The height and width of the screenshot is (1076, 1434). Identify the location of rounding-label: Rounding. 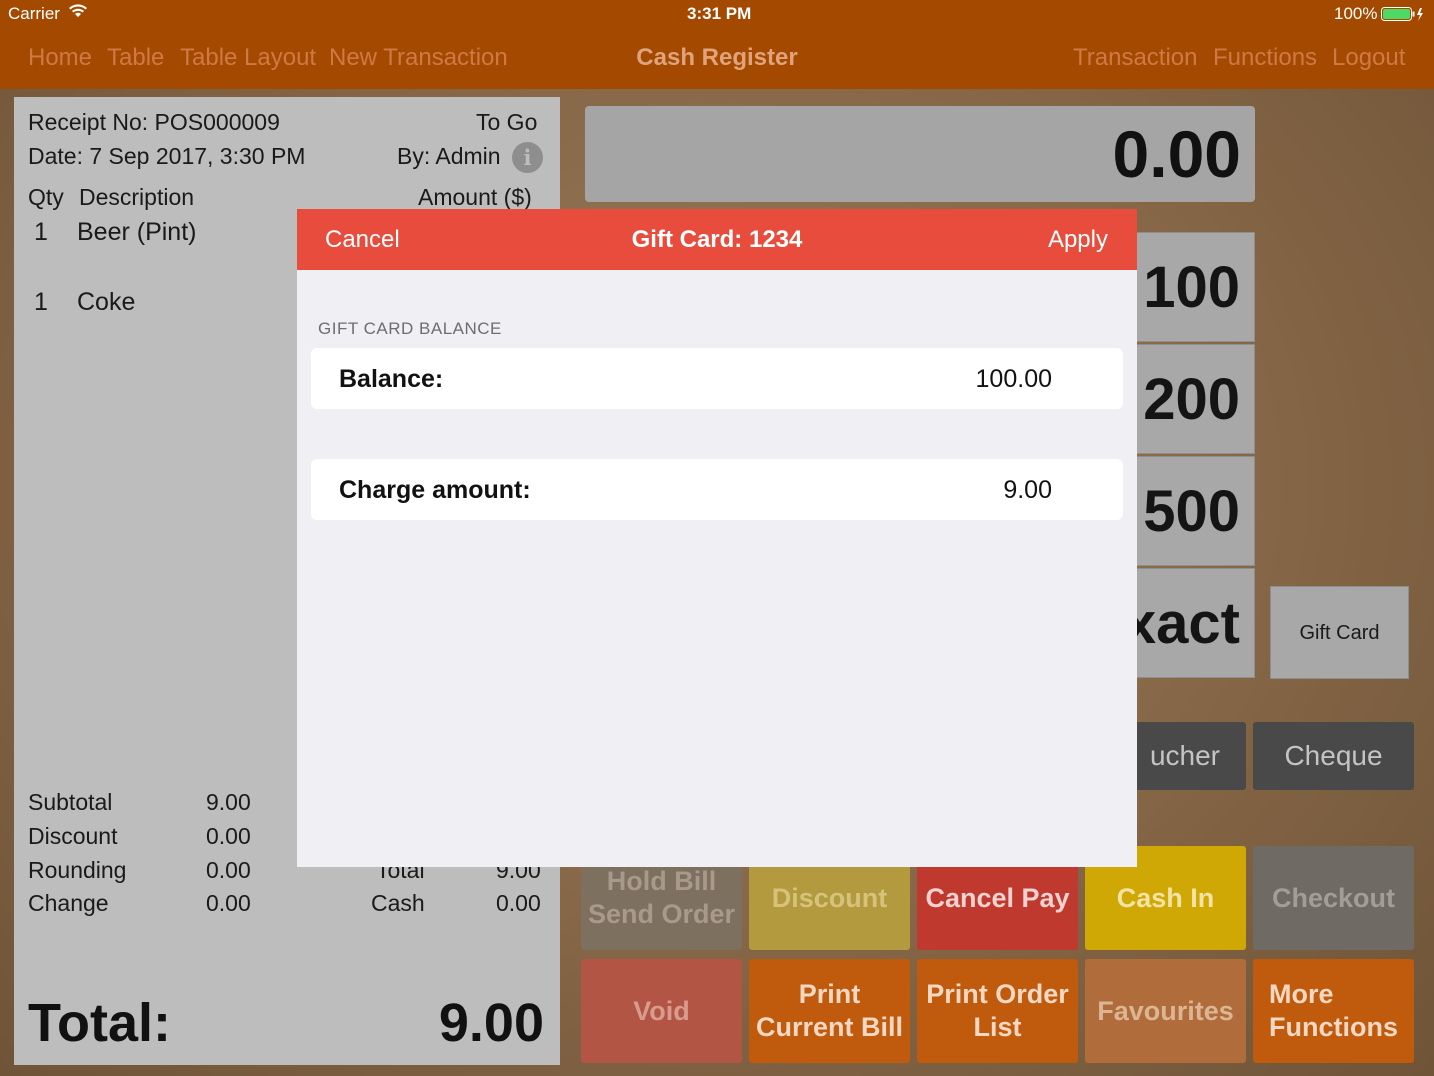
(77, 870).